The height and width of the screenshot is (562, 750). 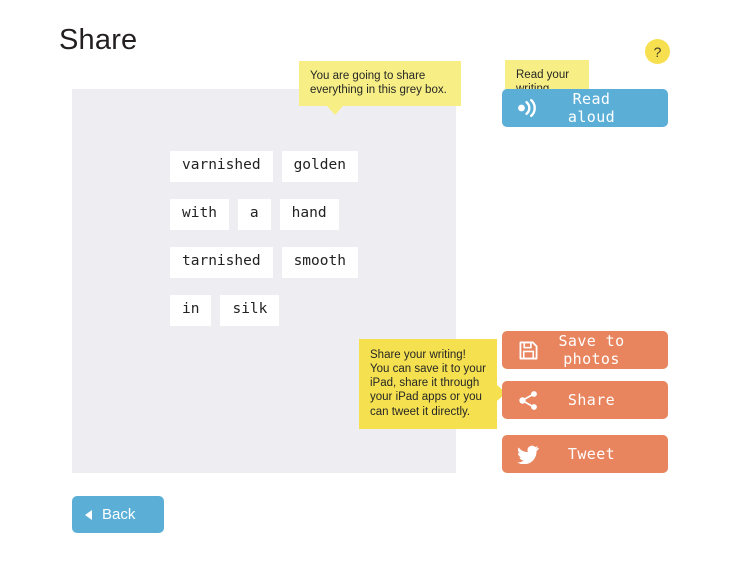 I want to click on word-row: varnished golden, so click(x=313, y=166).